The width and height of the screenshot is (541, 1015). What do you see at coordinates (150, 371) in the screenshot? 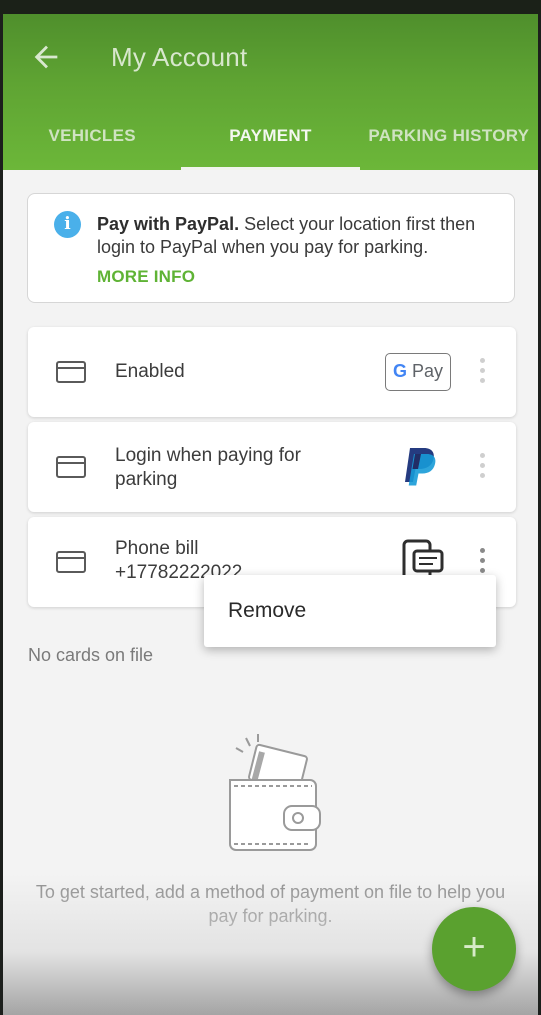
I see `payment-method-label: Enabled` at bounding box center [150, 371].